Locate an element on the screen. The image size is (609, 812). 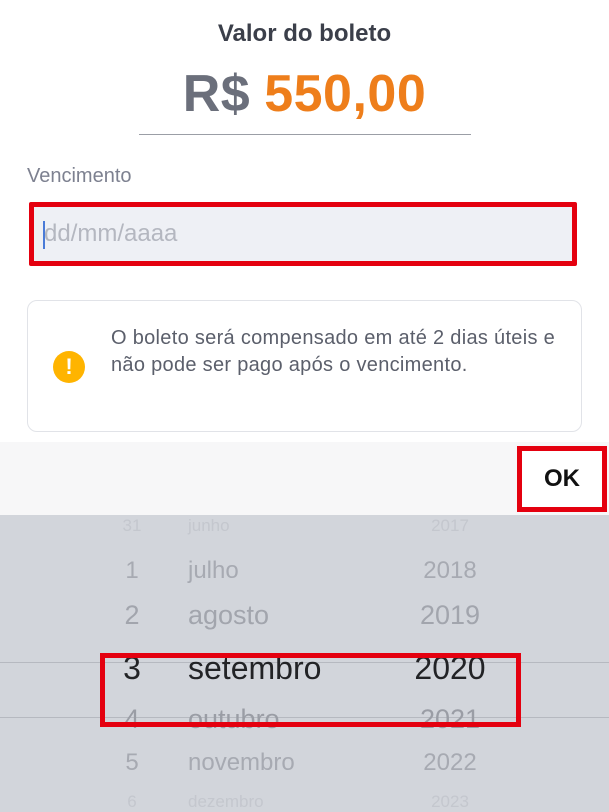
year-option: 2023 is located at coordinates (450, 800).